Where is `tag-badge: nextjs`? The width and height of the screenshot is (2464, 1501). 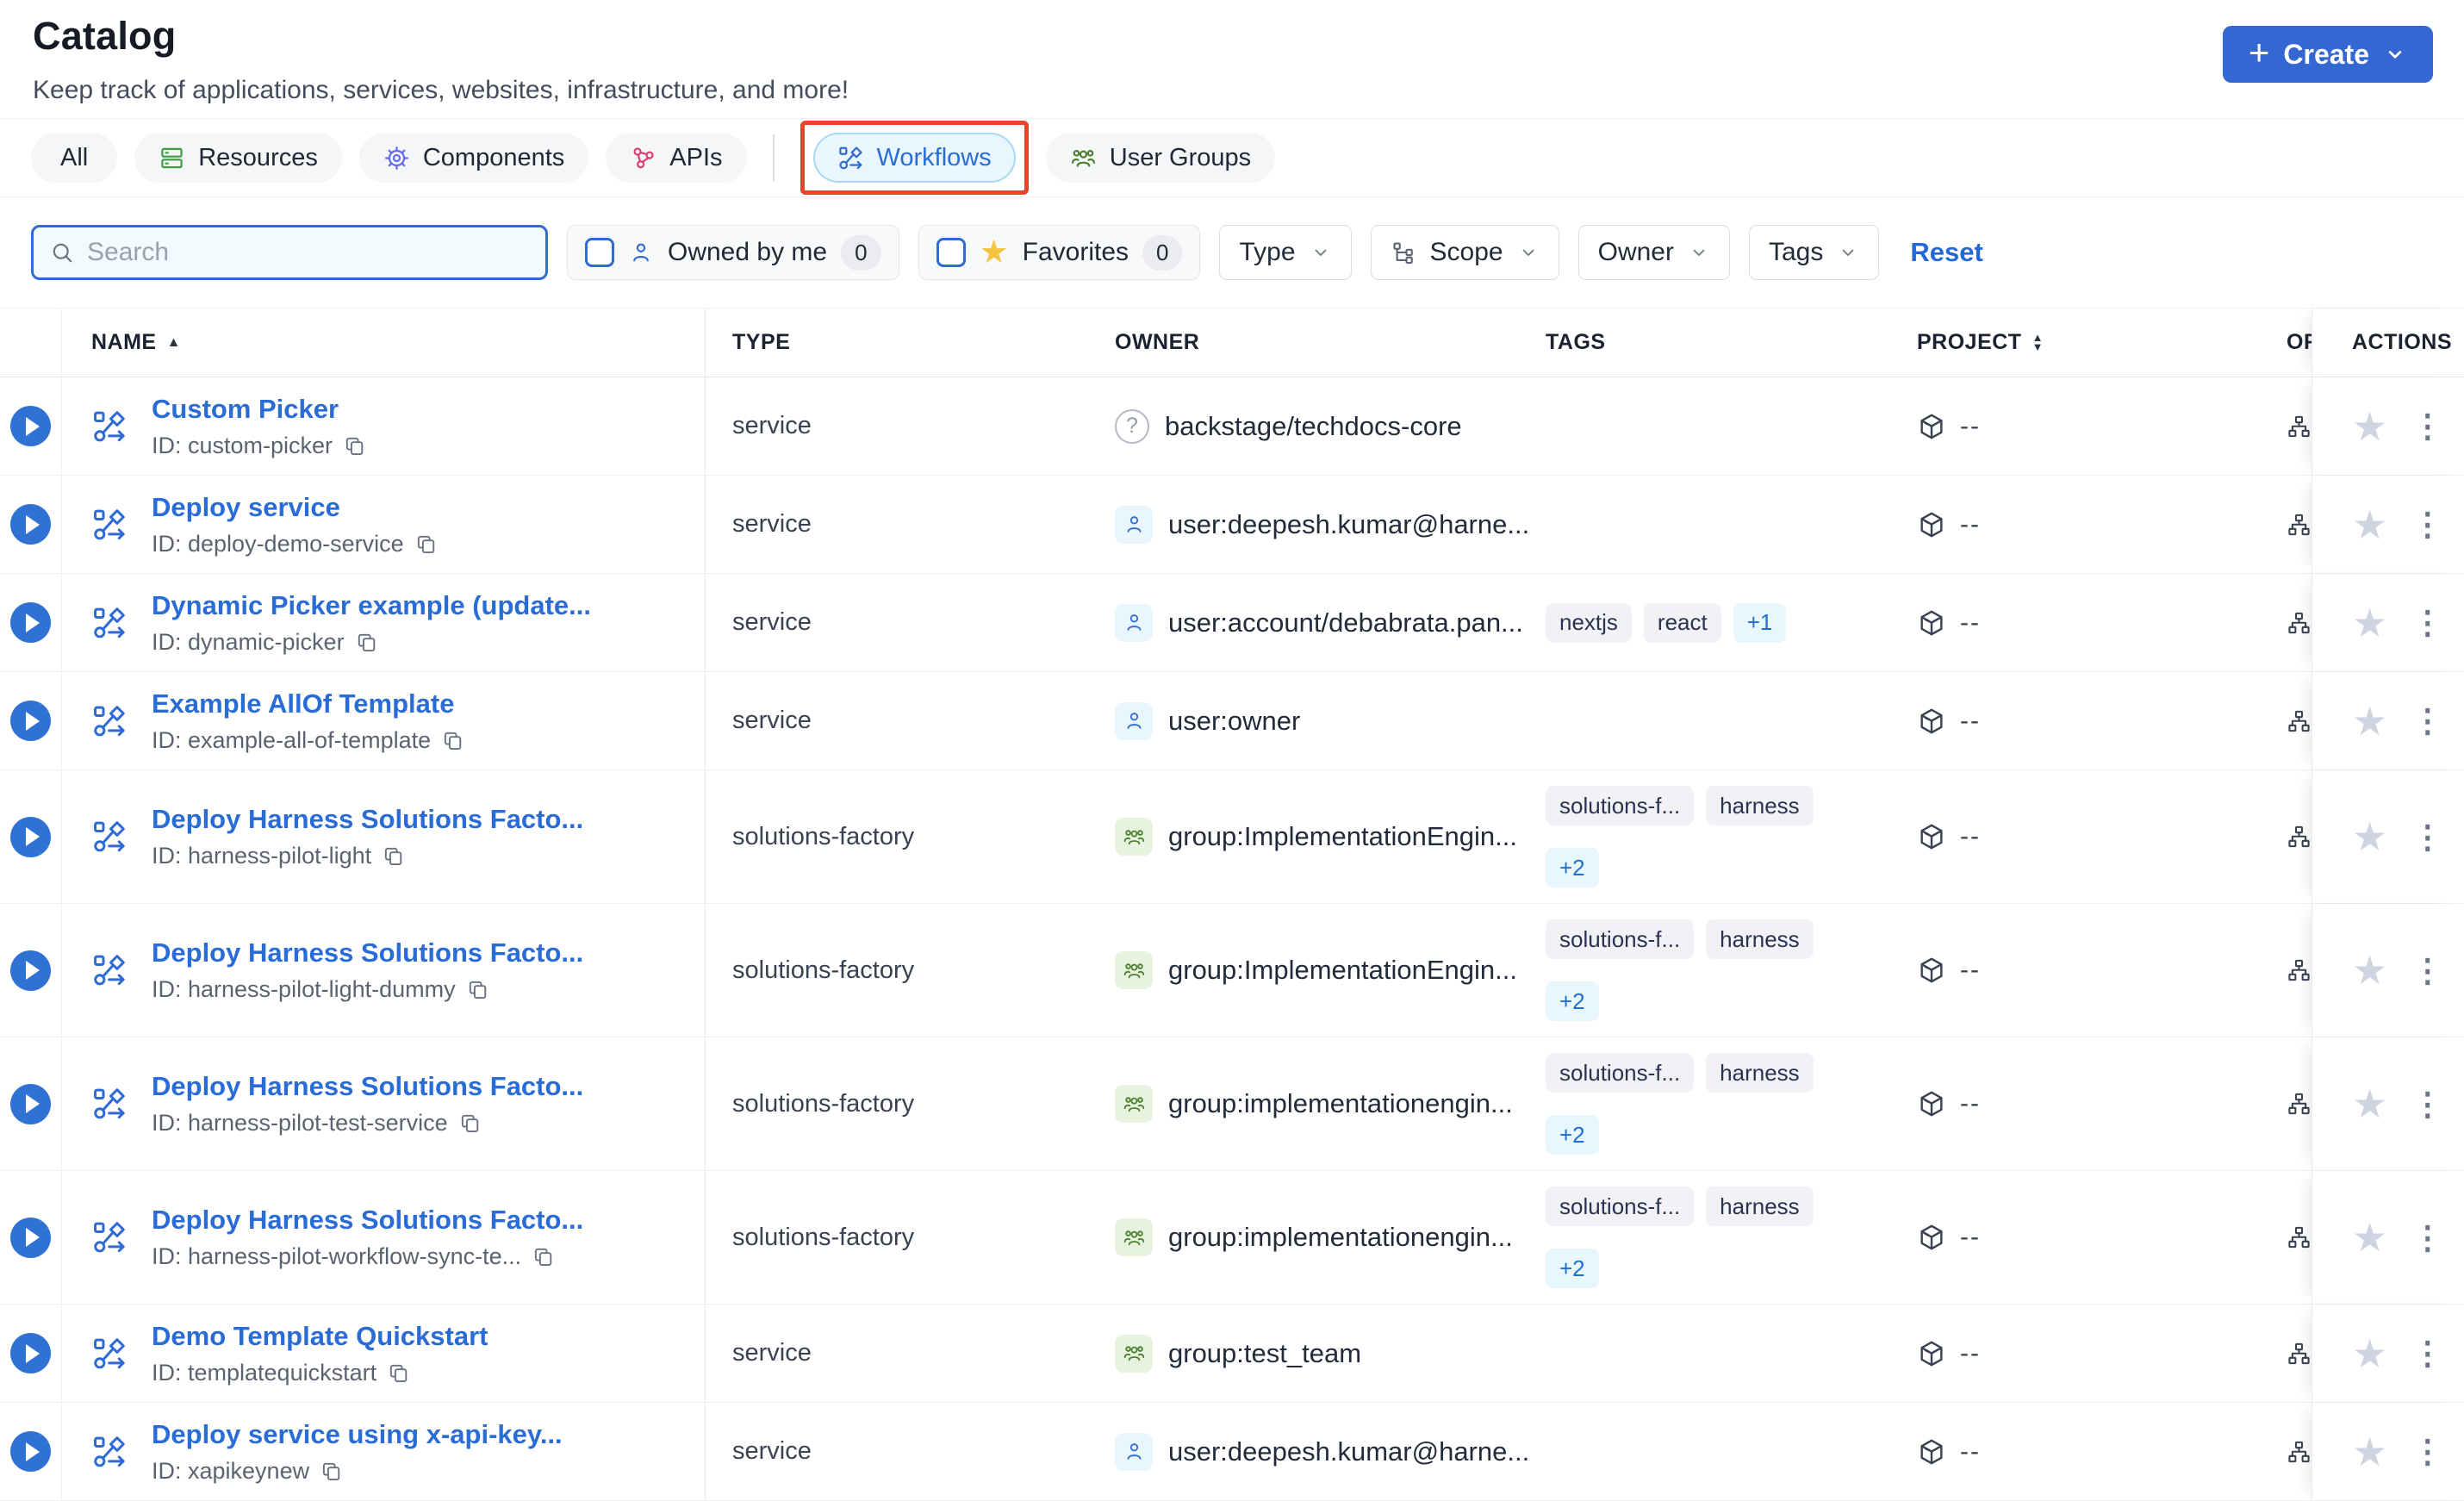 tag-badge: nextjs is located at coordinates (1589, 622).